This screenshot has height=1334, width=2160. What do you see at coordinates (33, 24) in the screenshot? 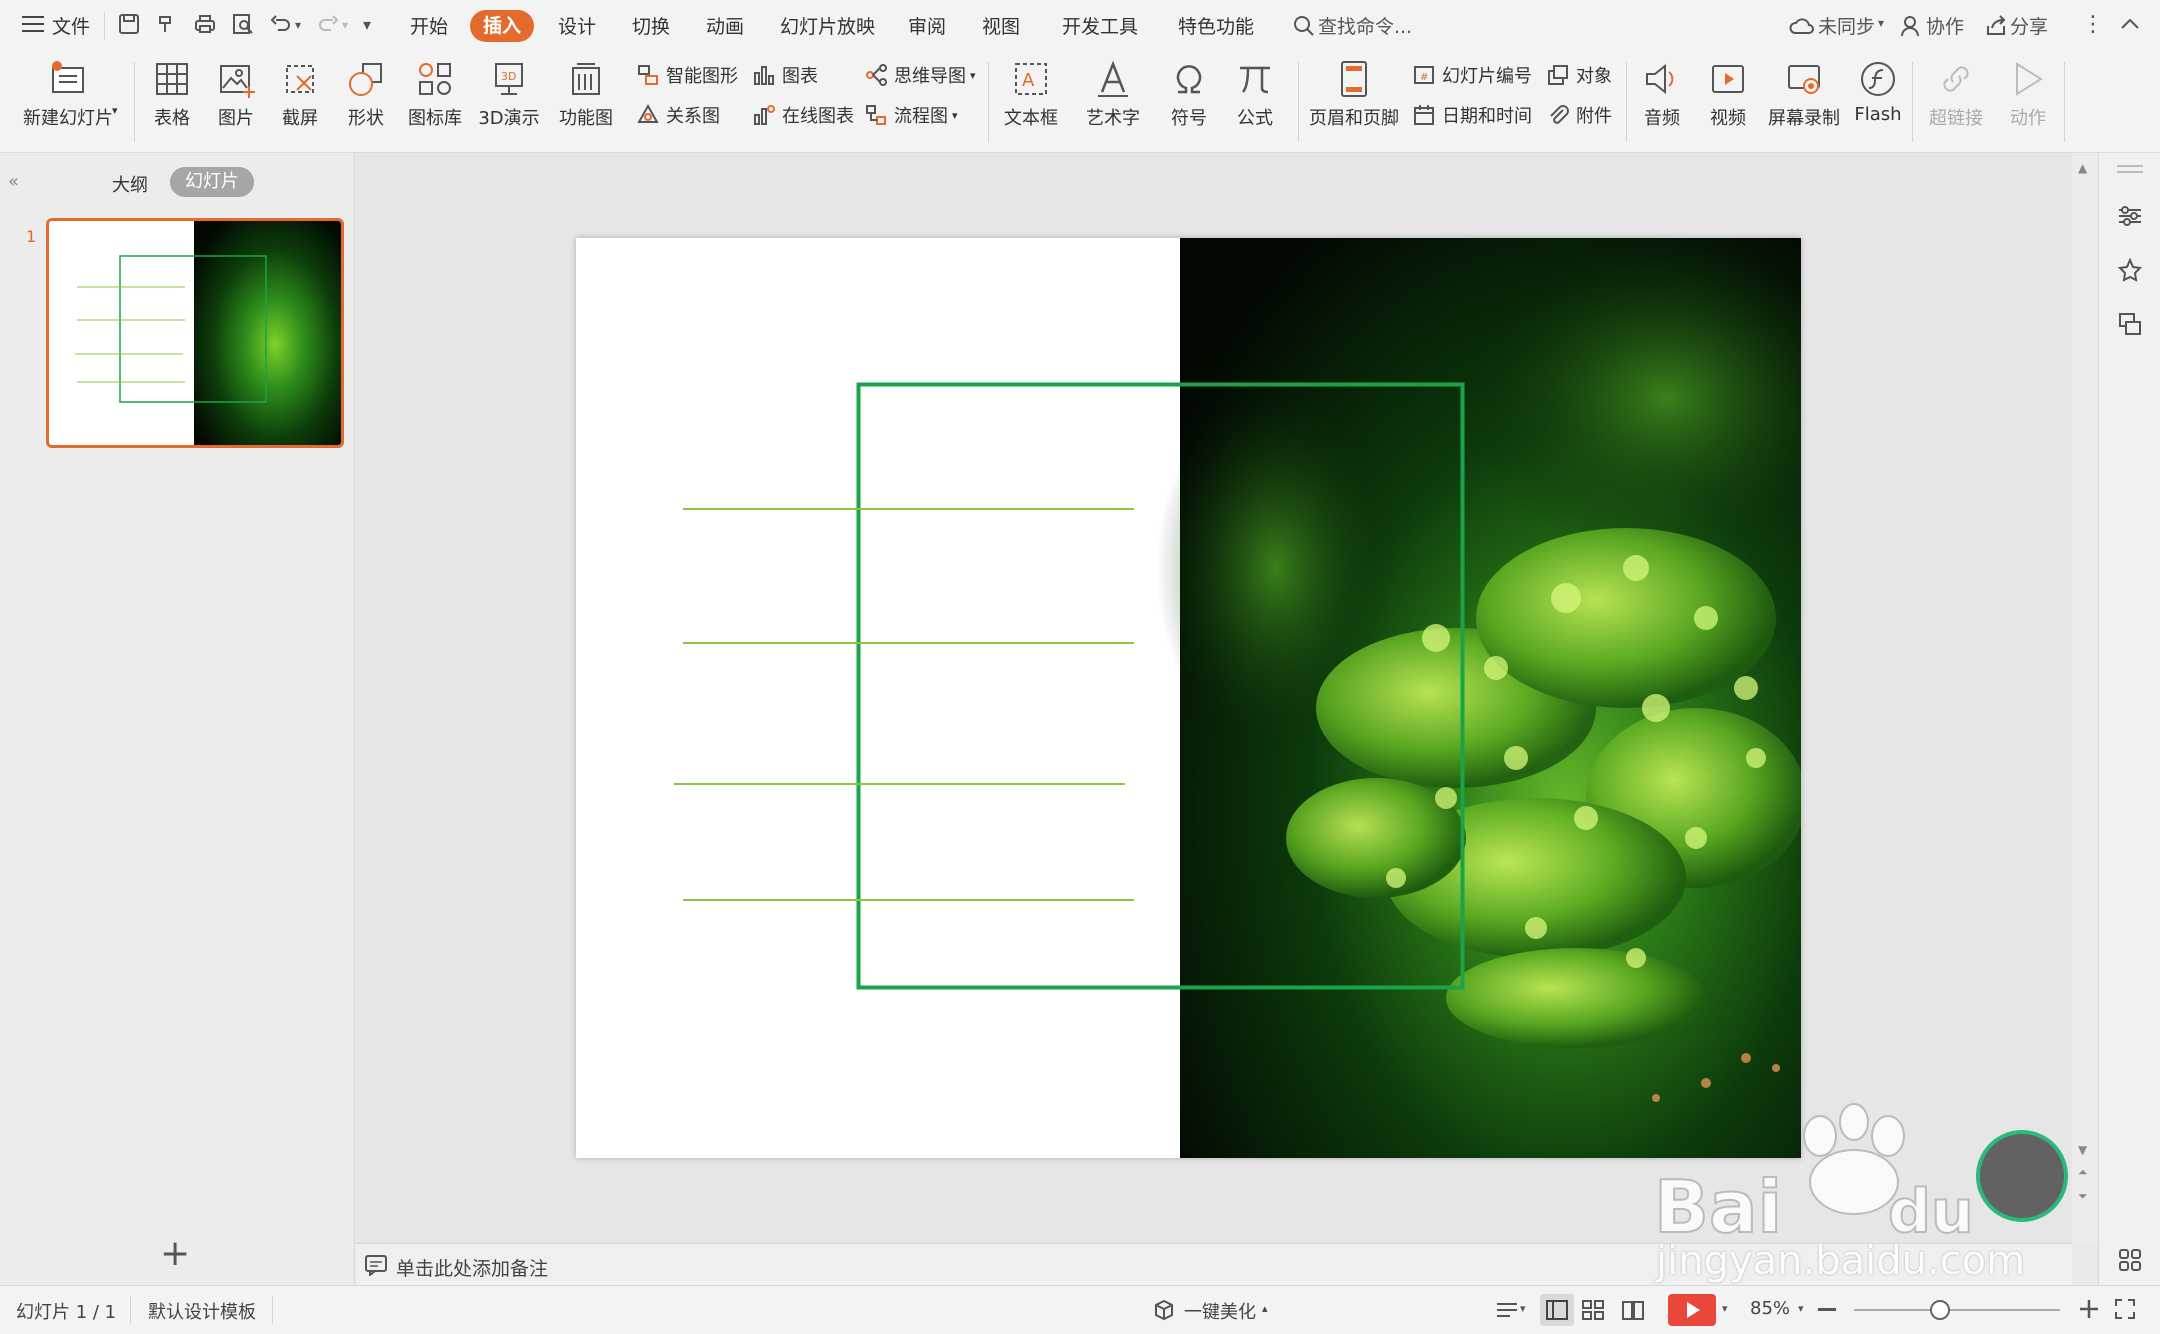
I see `hamburger-icon` at bounding box center [33, 24].